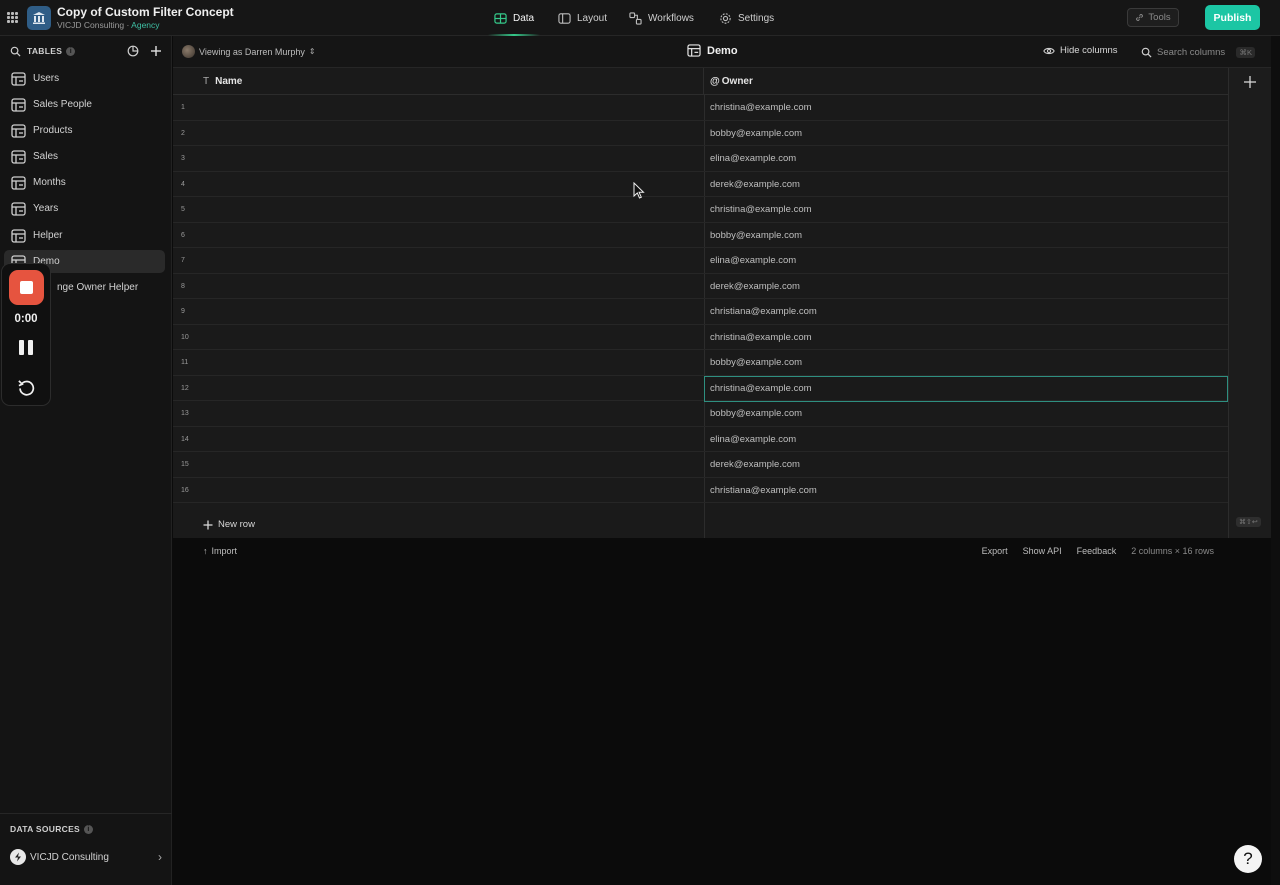 This screenshot has width=1280, height=885. I want to click on data-source-label: VICJD Consulting, so click(69, 857).